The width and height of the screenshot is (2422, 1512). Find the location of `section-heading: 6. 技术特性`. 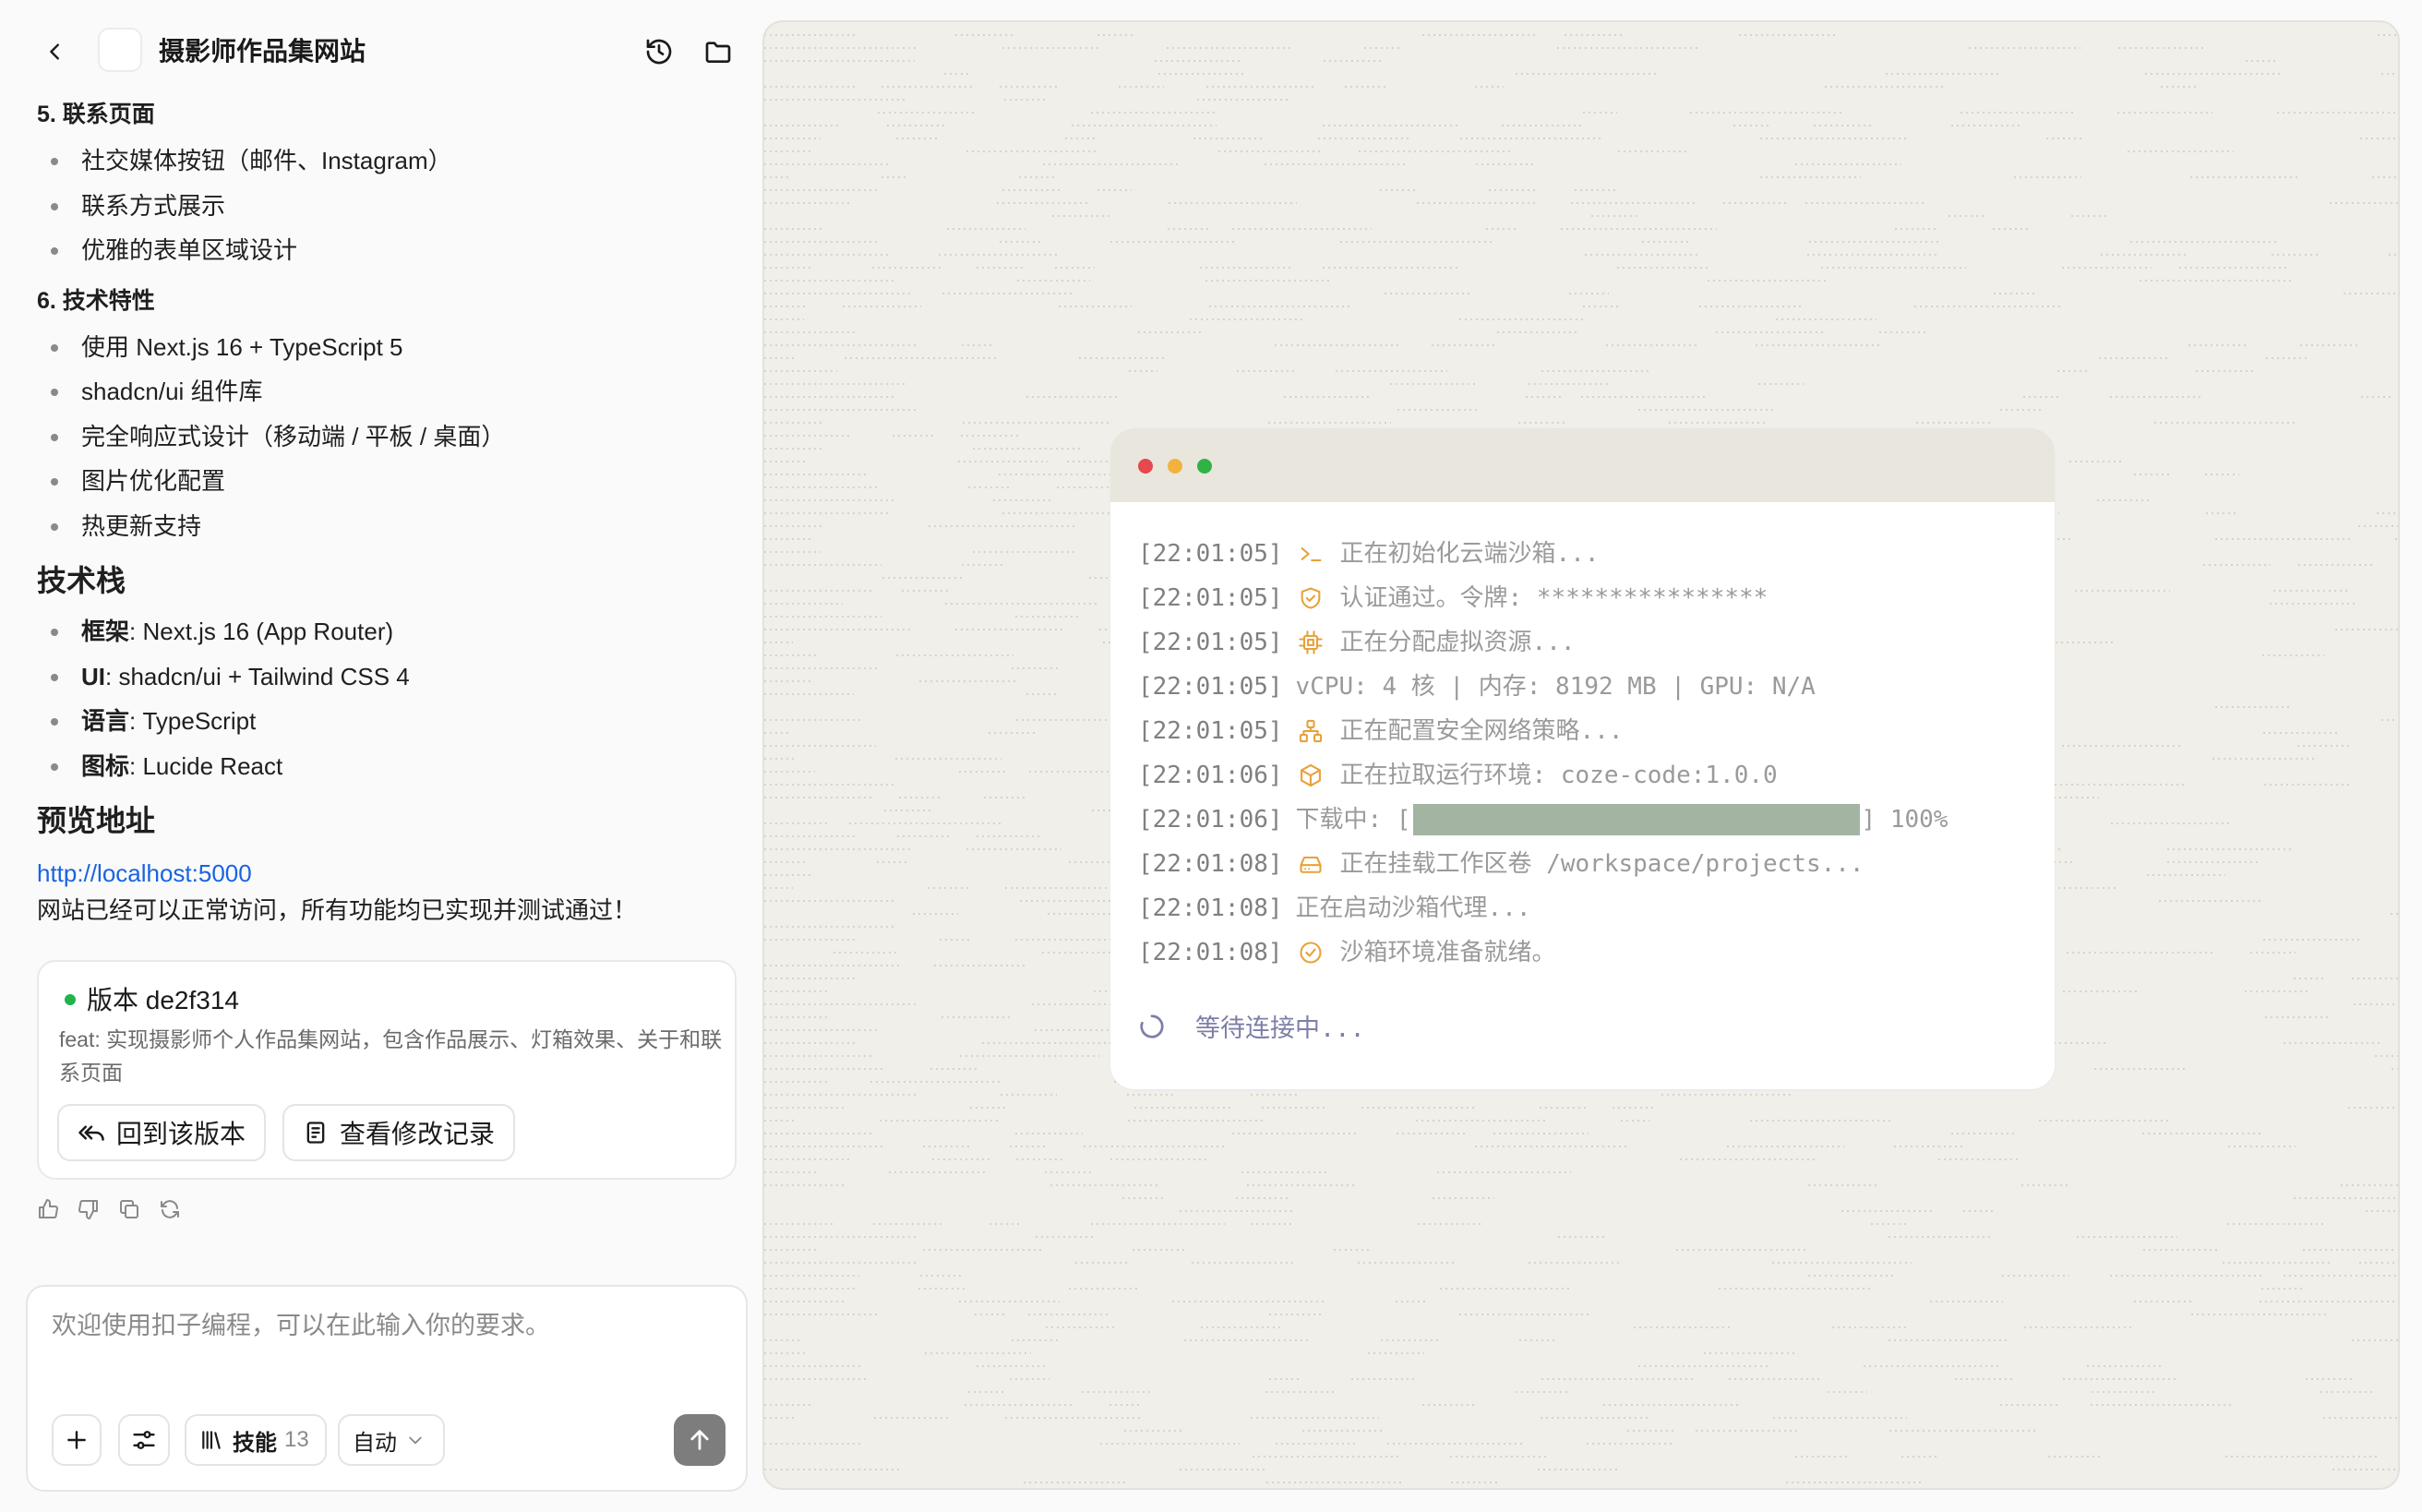

section-heading: 6. 技术特性 is located at coordinates (96, 300).